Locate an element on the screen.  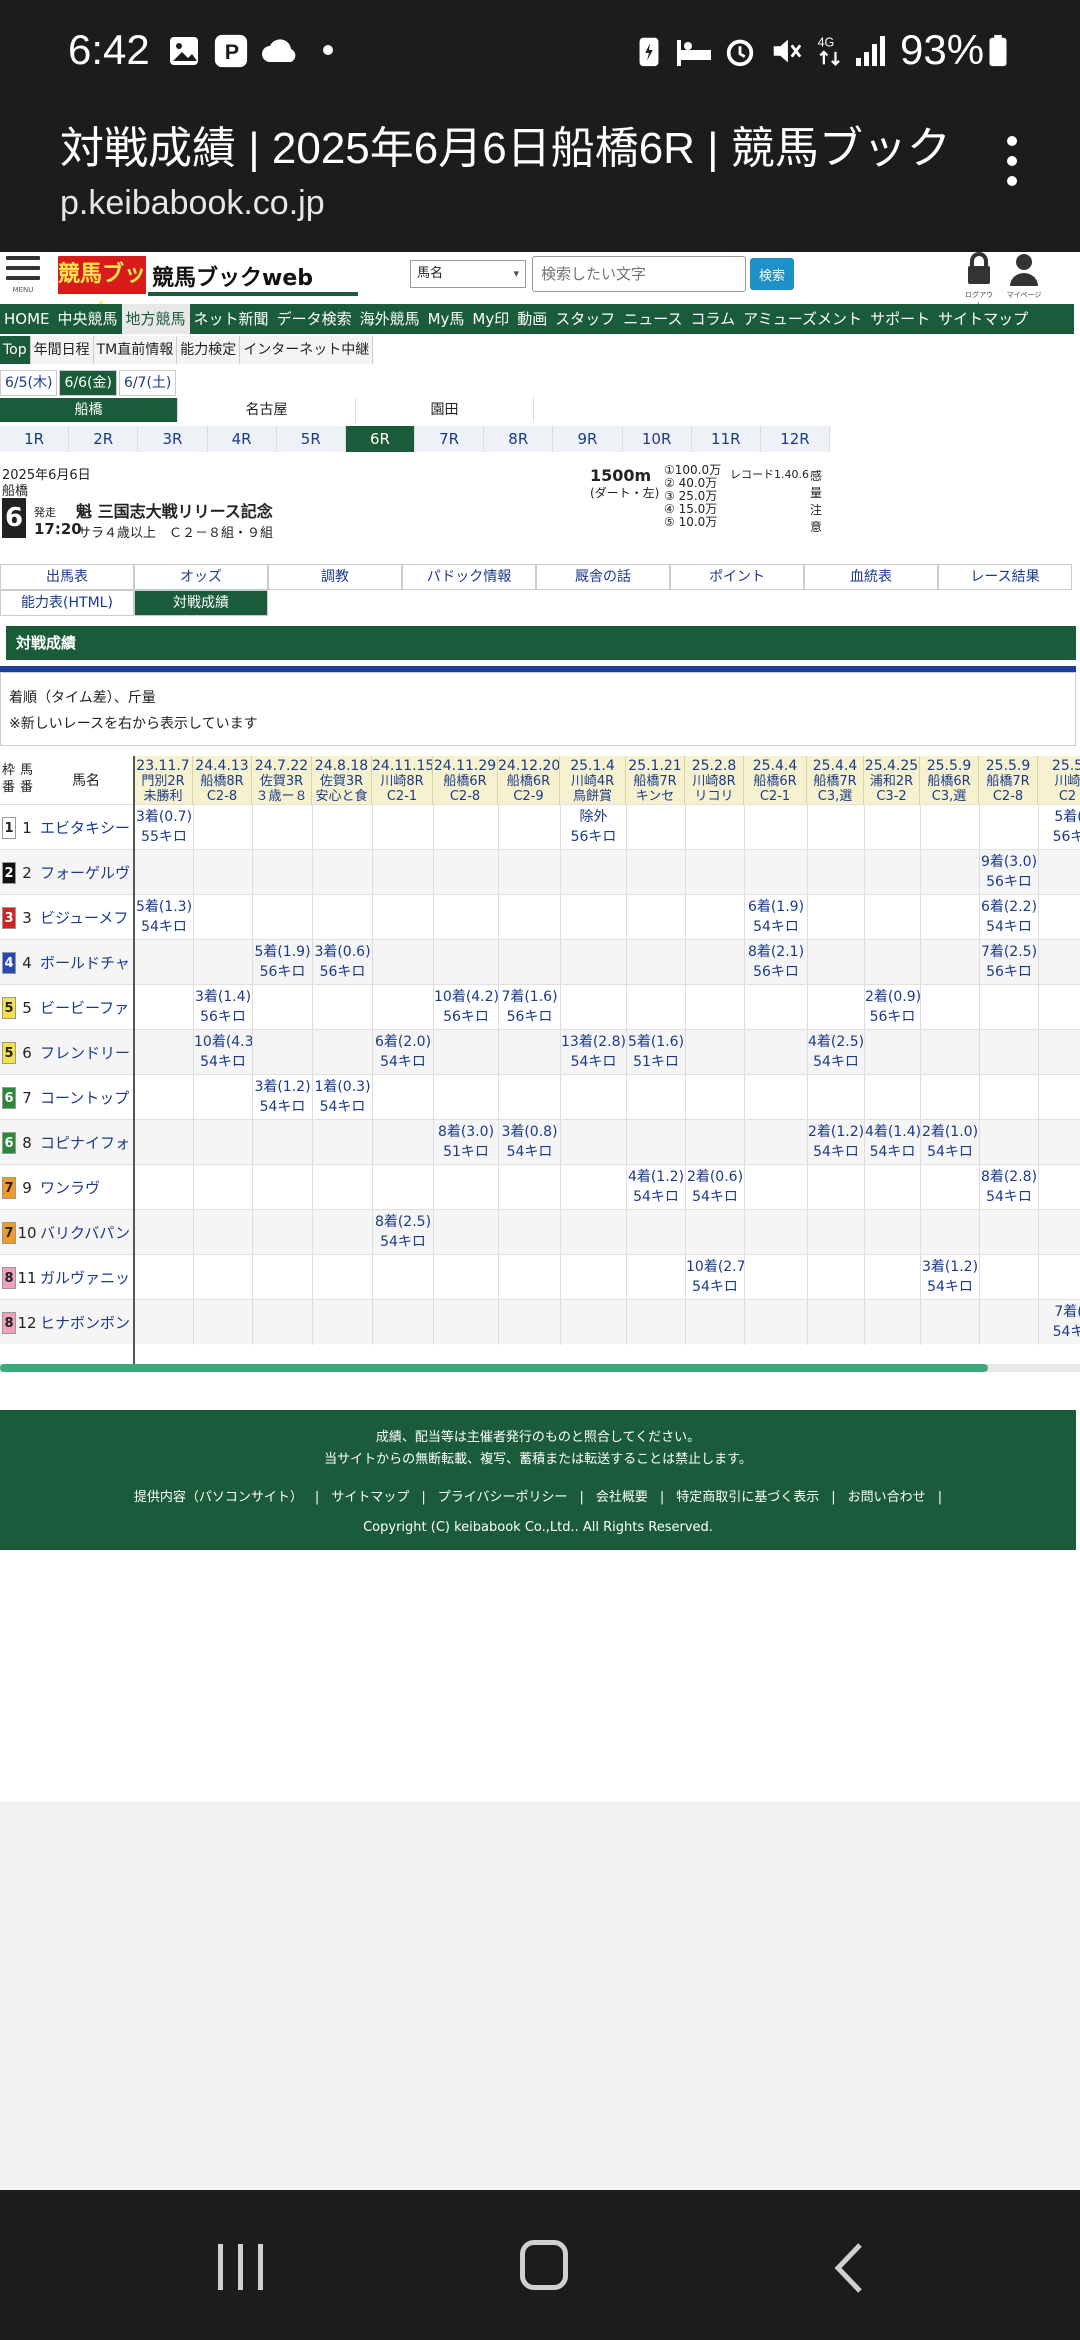
horse-name-link: ビジューメフ is located at coordinates (86, 918).